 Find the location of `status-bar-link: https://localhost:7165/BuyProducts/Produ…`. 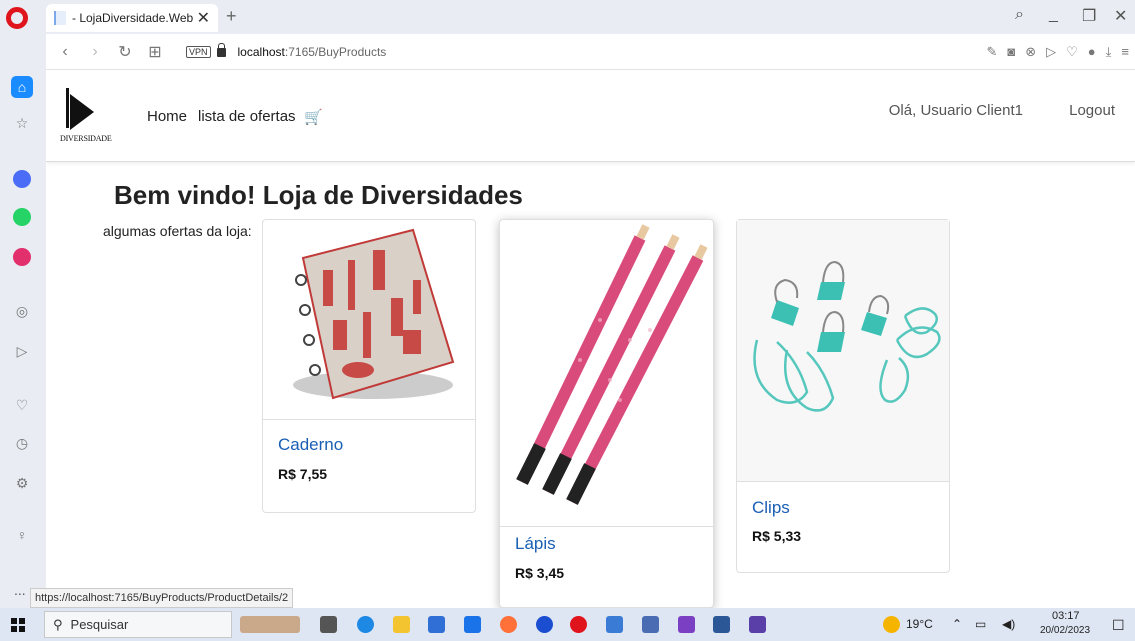

status-bar-link: https://localhost:7165/BuyProducts/Produ… is located at coordinates (162, 598).